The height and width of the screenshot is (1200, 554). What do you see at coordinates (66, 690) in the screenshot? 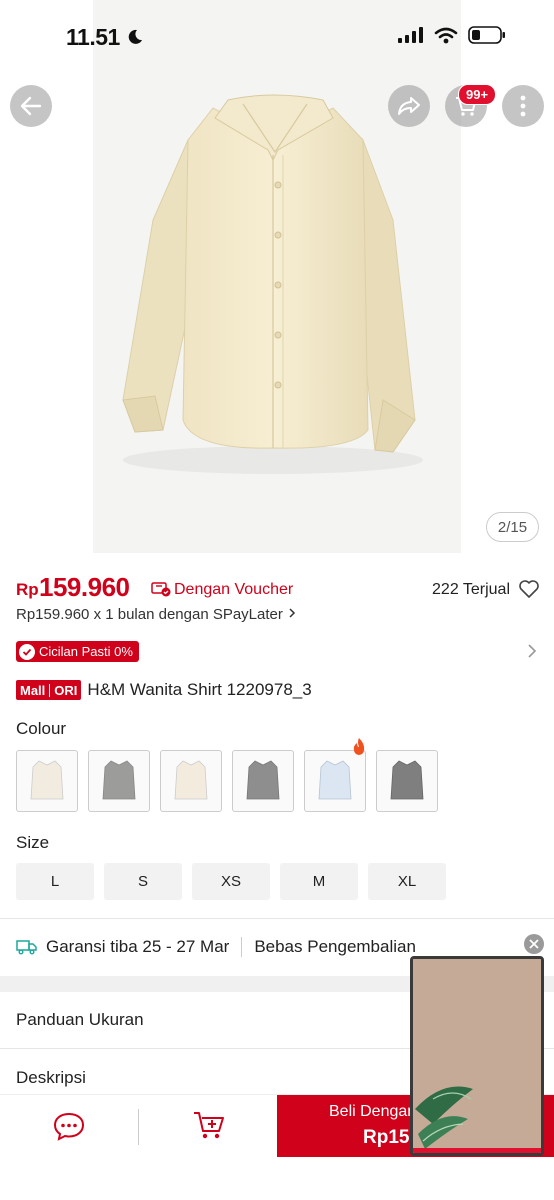
I see `ori-label: ORI` at bounding box center [66, 690].